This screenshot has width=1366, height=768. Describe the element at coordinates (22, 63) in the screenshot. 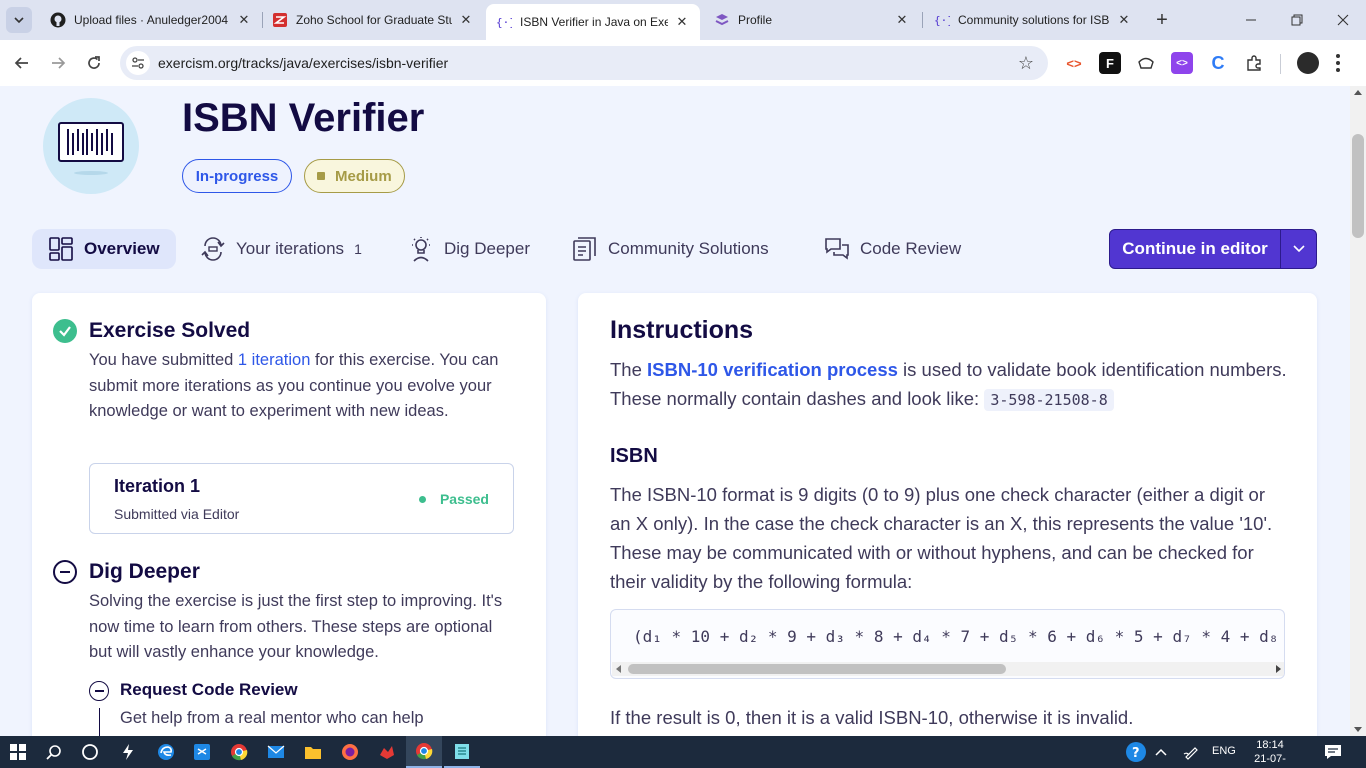

I see `back-button` at that location.